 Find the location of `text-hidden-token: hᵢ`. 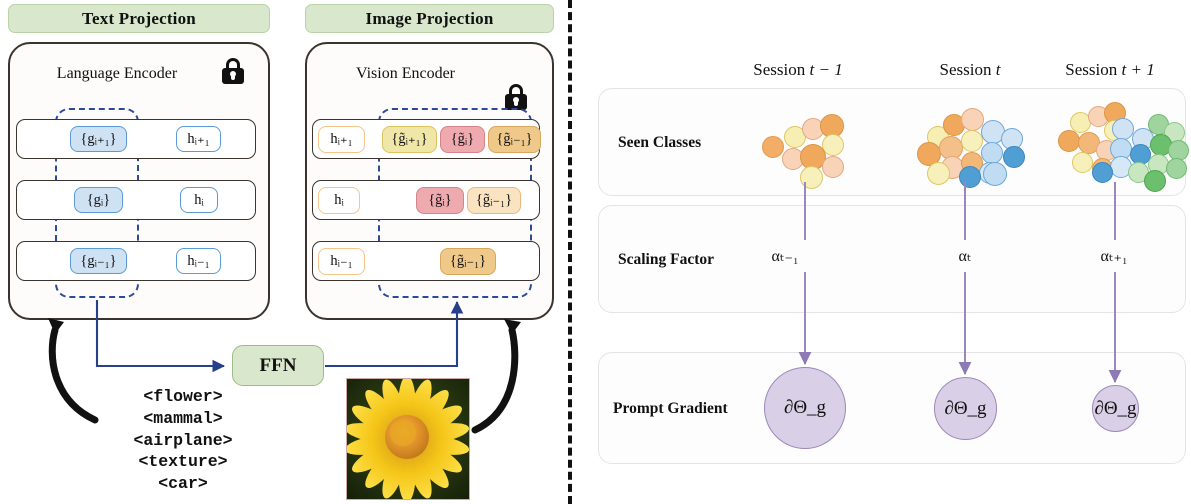

text-hidden-token: hᵢ is located at coordinates (199, 200).